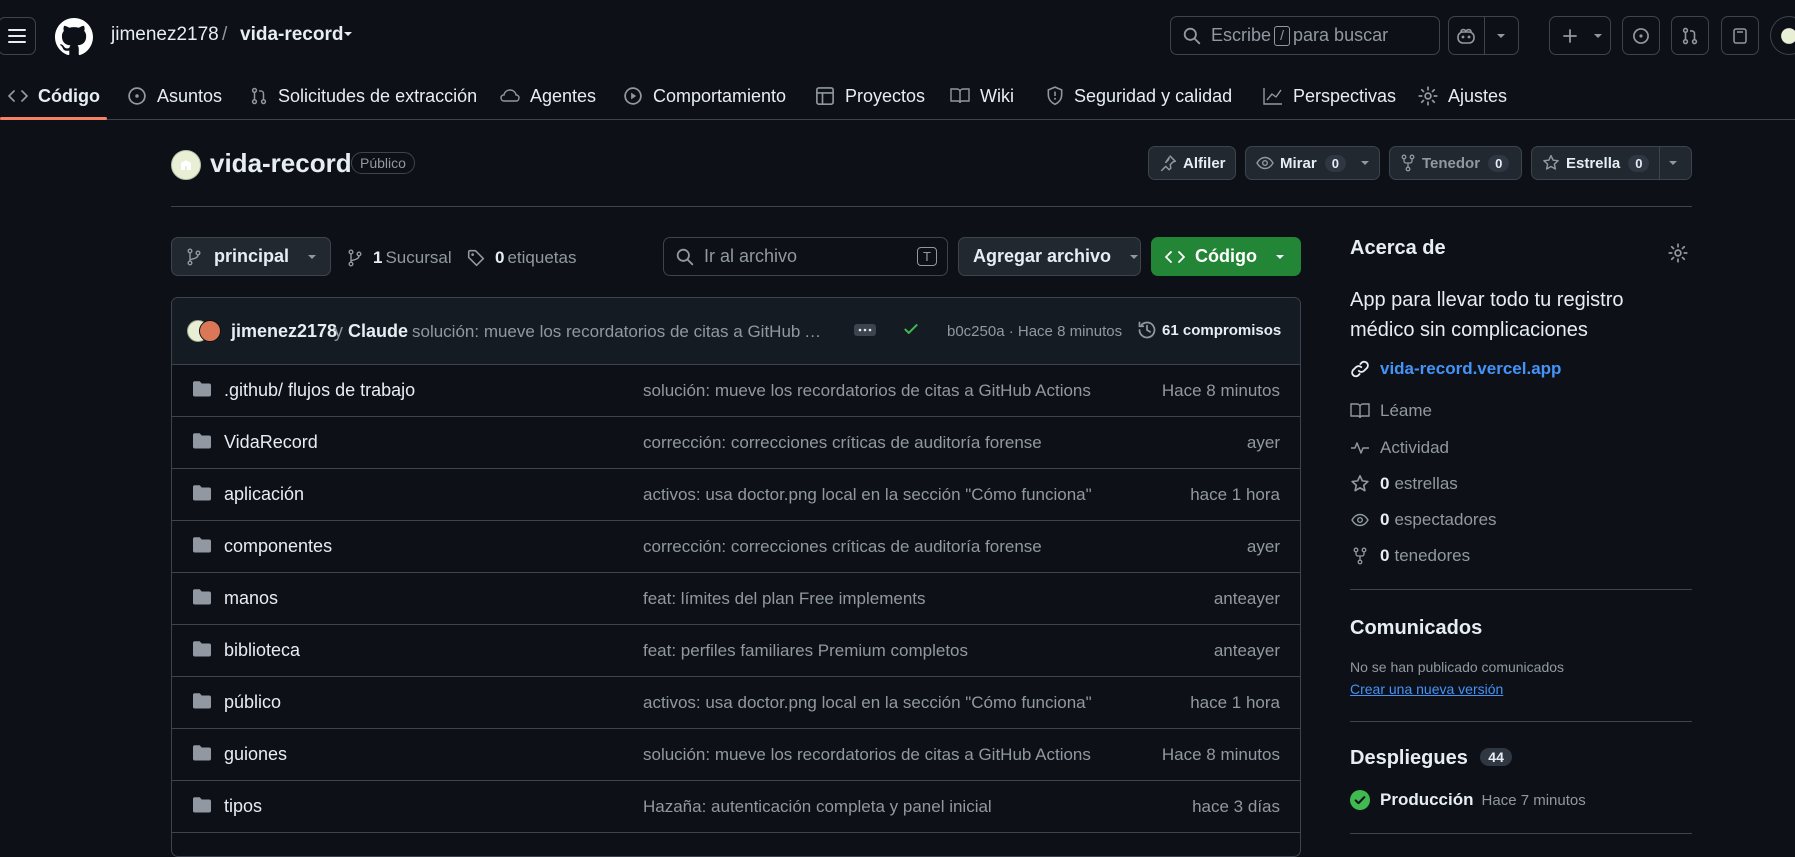 This screenshot has width=1795, height=857. What do you see at coordinates (1139, 96) in the screenshot?
I see `tab-security: Seguridad y calidad` at bounding box center [1139, 96].